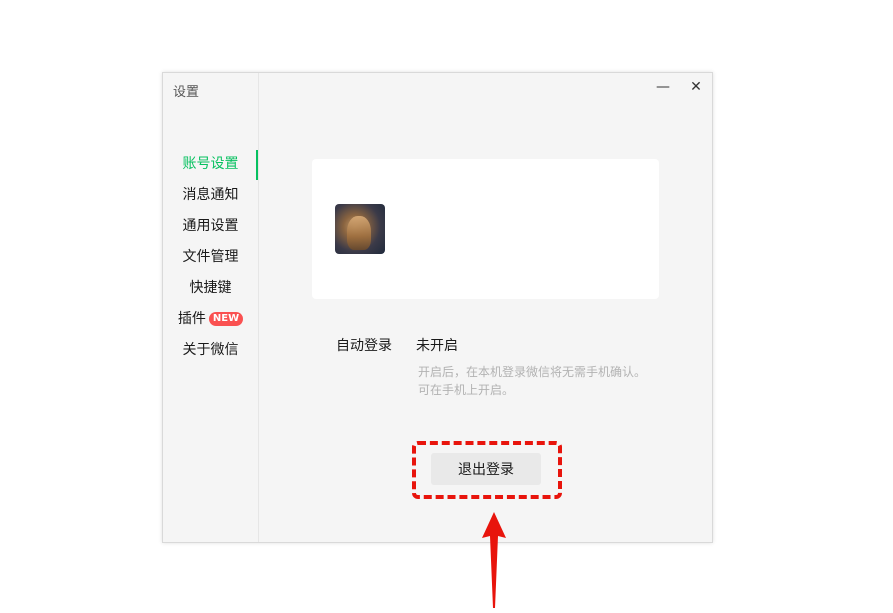 Image resolution: width=893 pixels, height=613 pixels. Describe the element at coordinates (543, 381) in the screenshot. I see `auto-login-hint: 开启后，在本机登录微信将无需手机确认。 可在手机上开启。` at that location.